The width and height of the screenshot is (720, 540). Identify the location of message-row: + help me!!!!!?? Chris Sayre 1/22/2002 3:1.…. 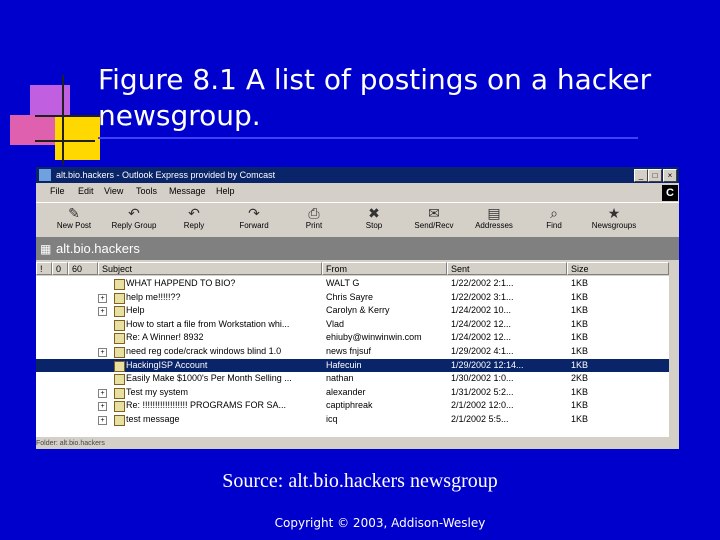
(357, 298).